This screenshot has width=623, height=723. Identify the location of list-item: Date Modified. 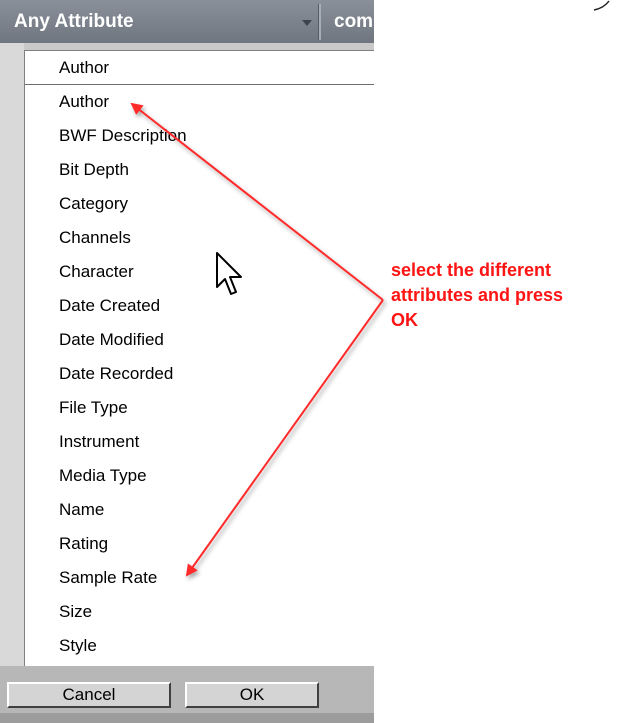
(199, 340).